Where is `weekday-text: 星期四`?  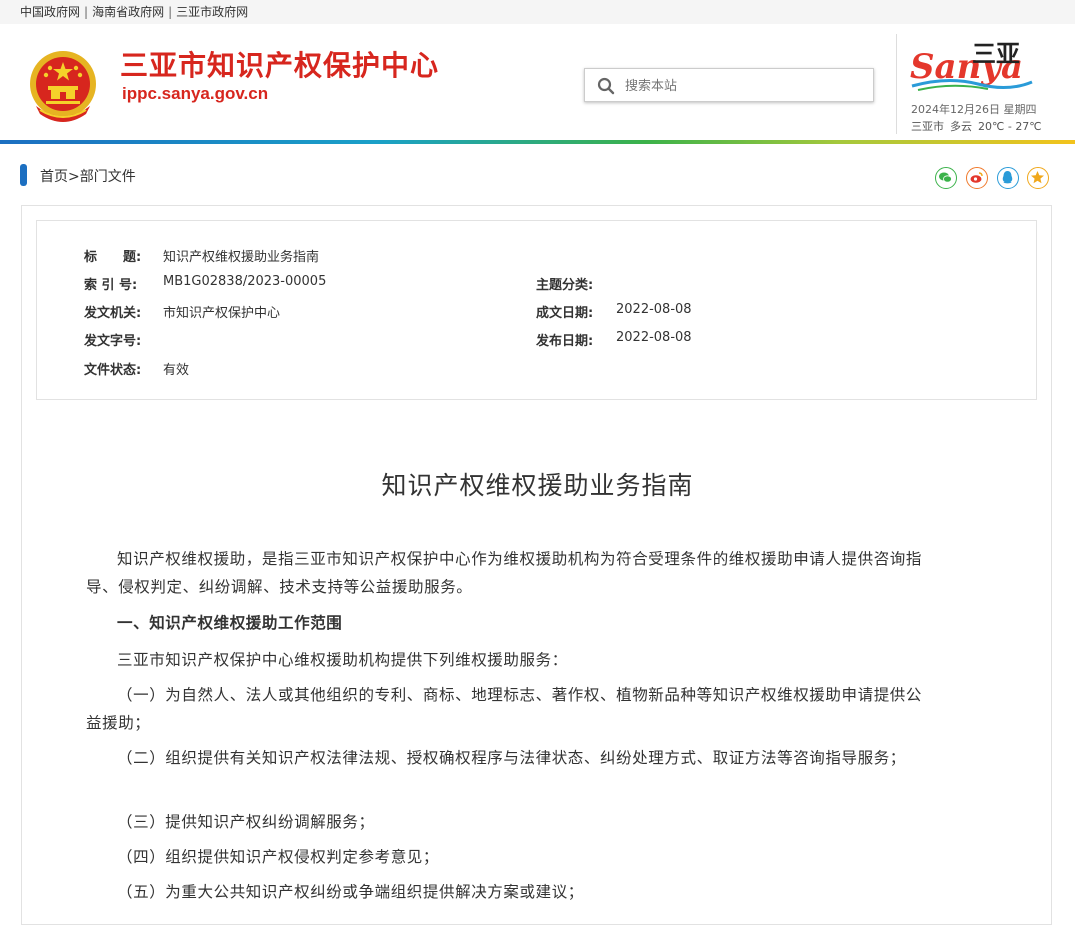
weekday-text: 星期四 is located at coordinates (1020, 109).